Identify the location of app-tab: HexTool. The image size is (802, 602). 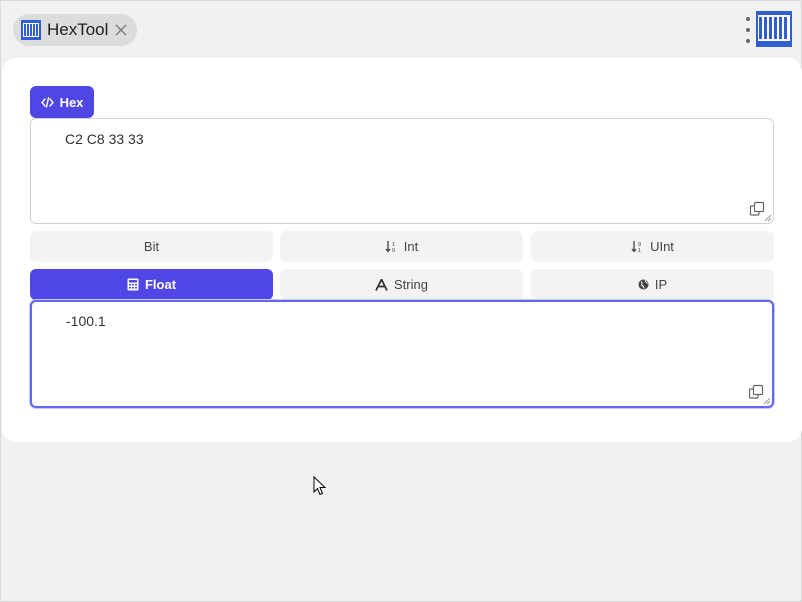
(75, 30).